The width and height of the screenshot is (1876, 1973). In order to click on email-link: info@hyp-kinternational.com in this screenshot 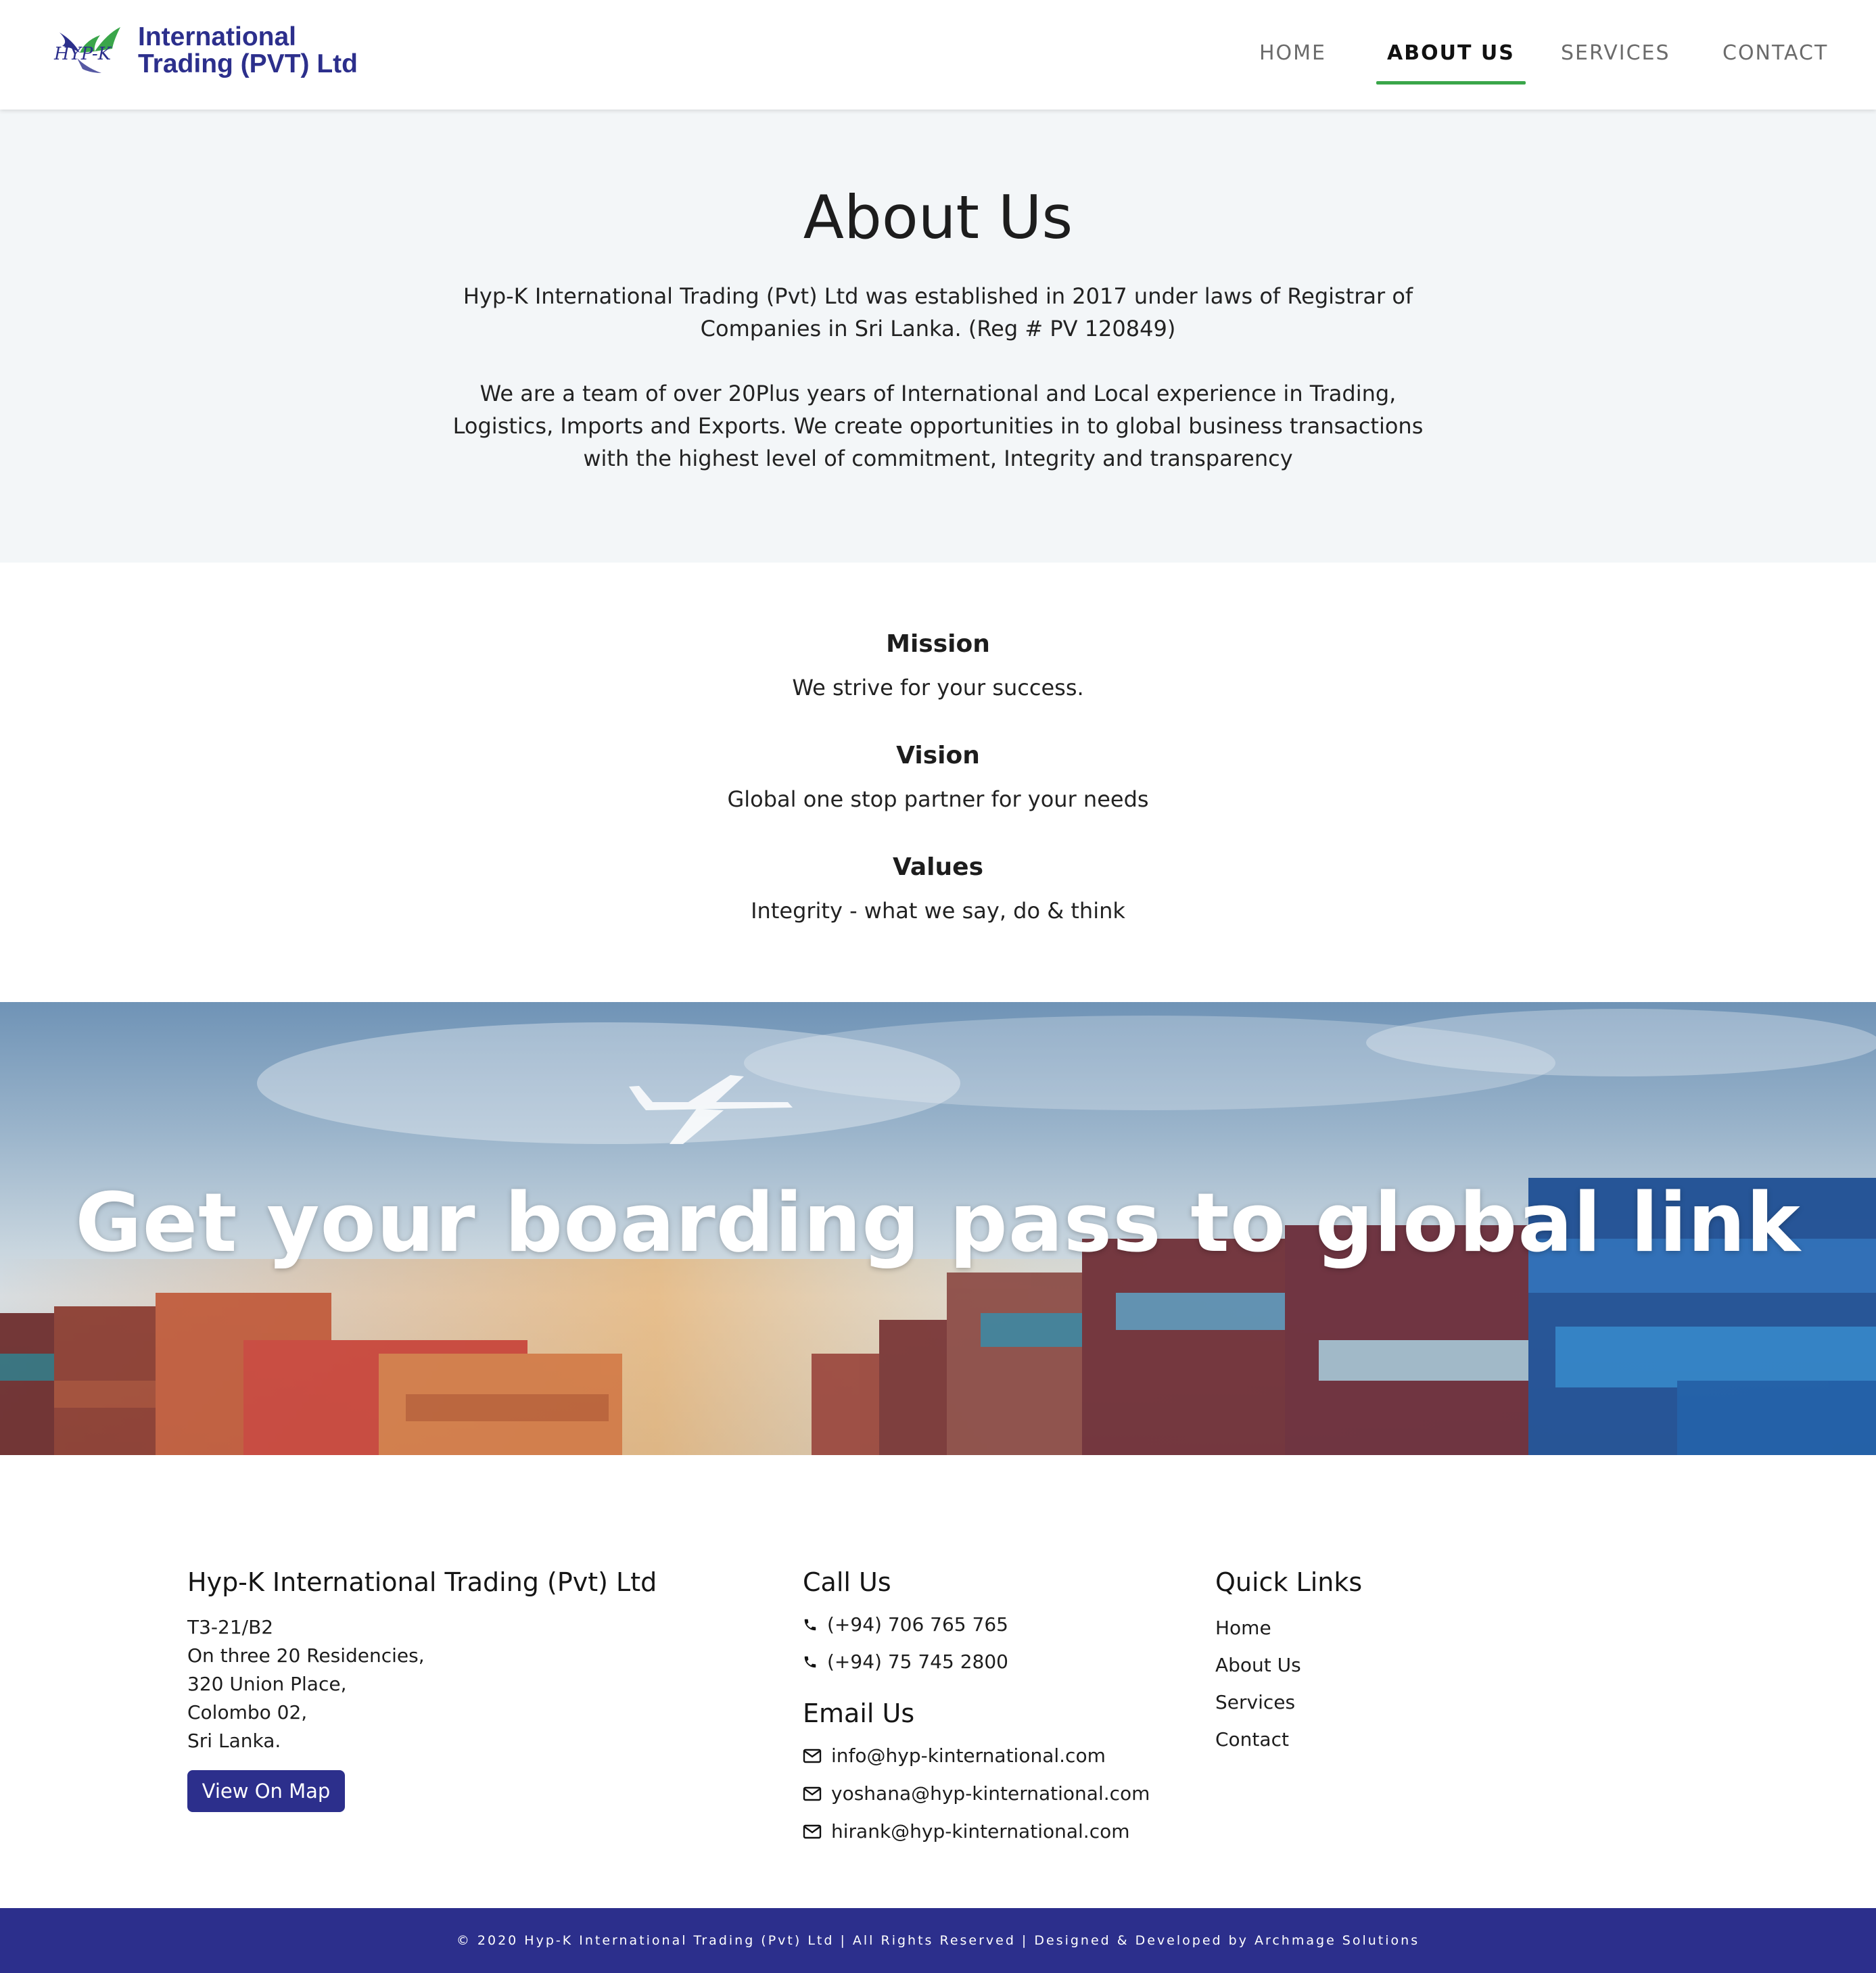, I will do `click(954, 1755)`.